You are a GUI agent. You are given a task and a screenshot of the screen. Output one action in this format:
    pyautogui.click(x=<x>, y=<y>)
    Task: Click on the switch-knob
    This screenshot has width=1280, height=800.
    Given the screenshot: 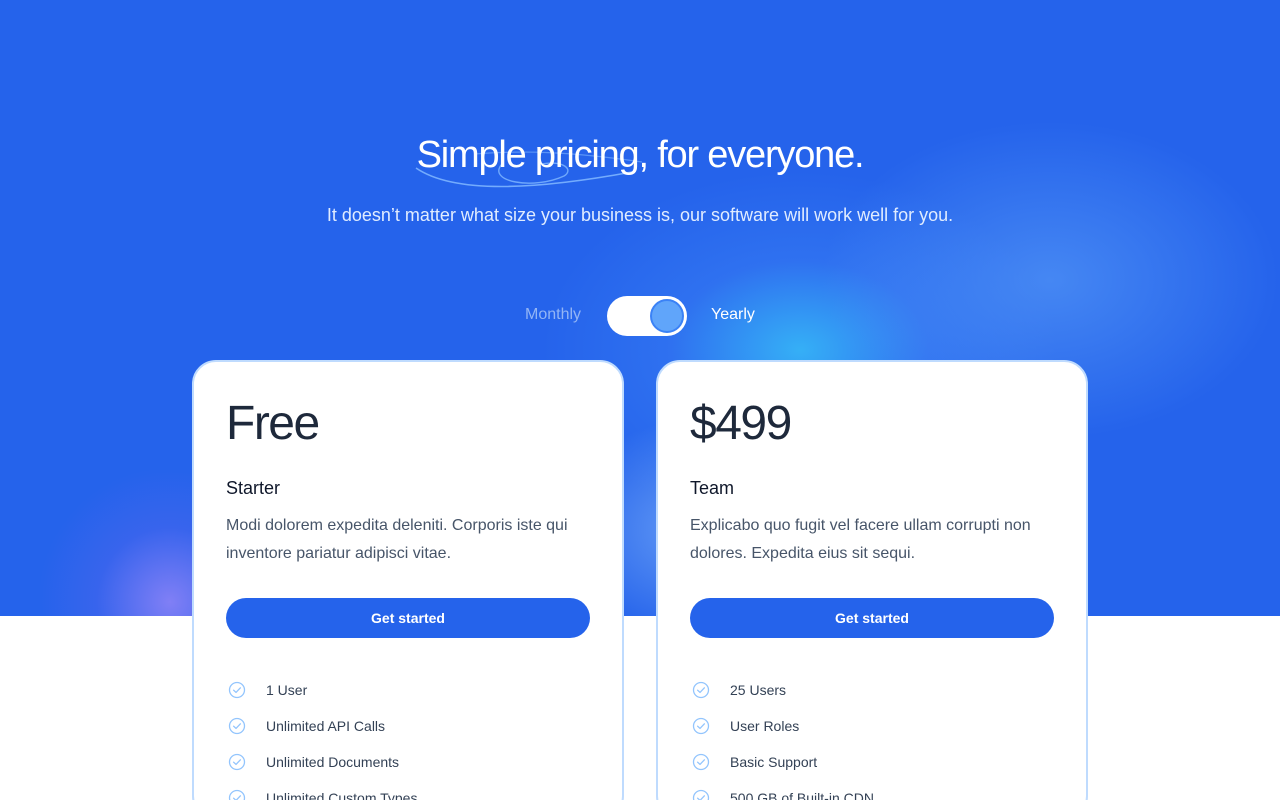 What is the action you would take?
    pyautogui.click(x=667, y=316)
    